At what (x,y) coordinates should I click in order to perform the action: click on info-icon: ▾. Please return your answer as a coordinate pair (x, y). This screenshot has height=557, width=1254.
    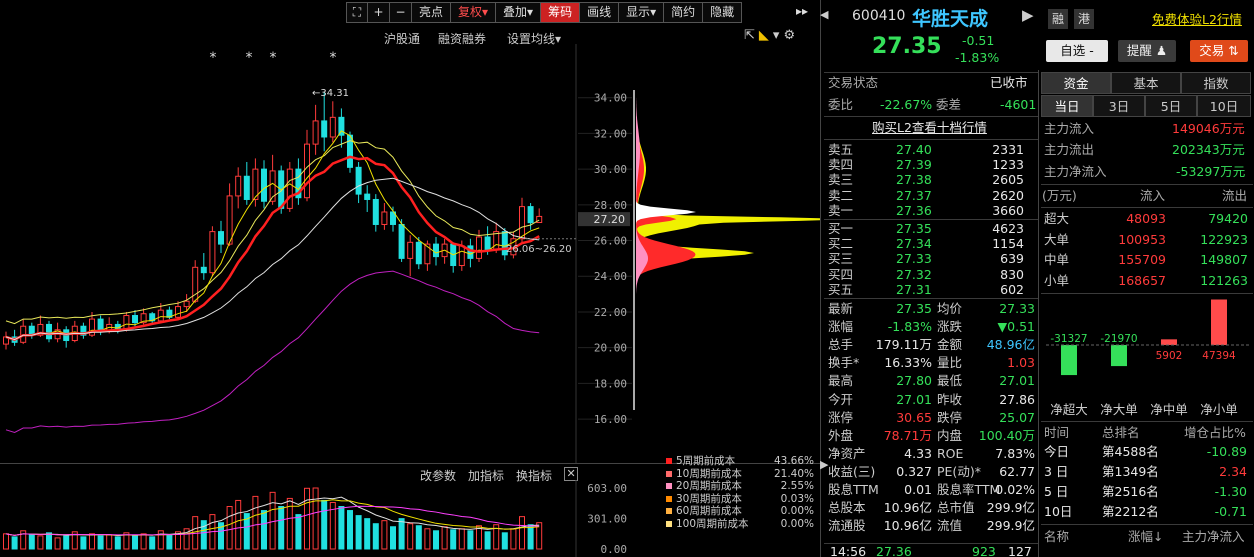
    Looking at the image, I should click on (778, 35).